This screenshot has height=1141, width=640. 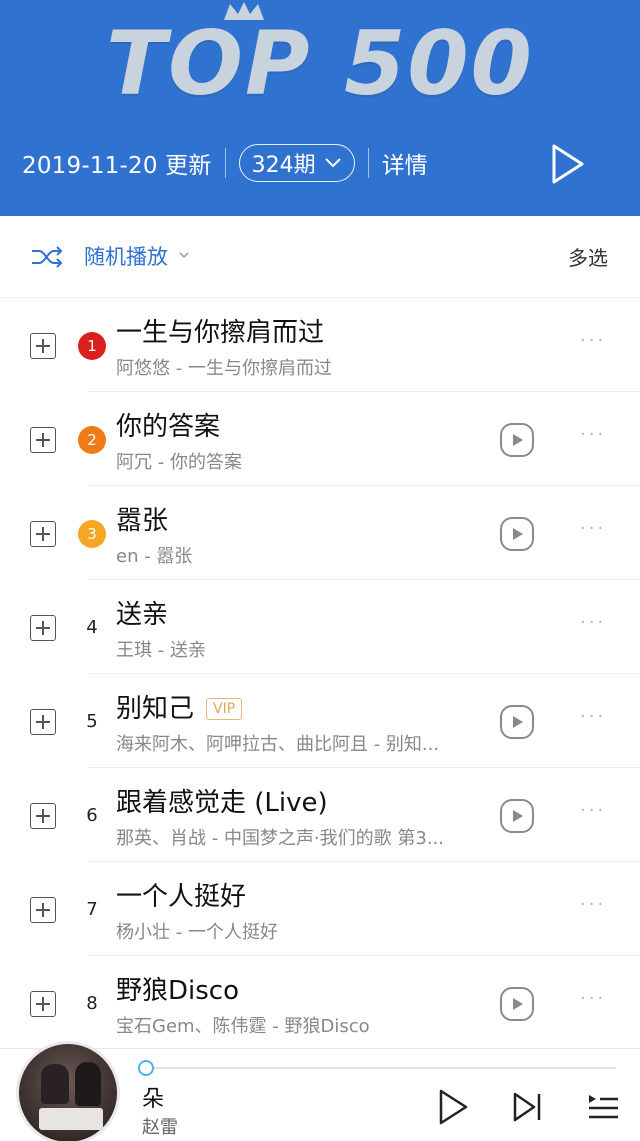 I want to click on next-track-icon, so click(x=527, y=1107).